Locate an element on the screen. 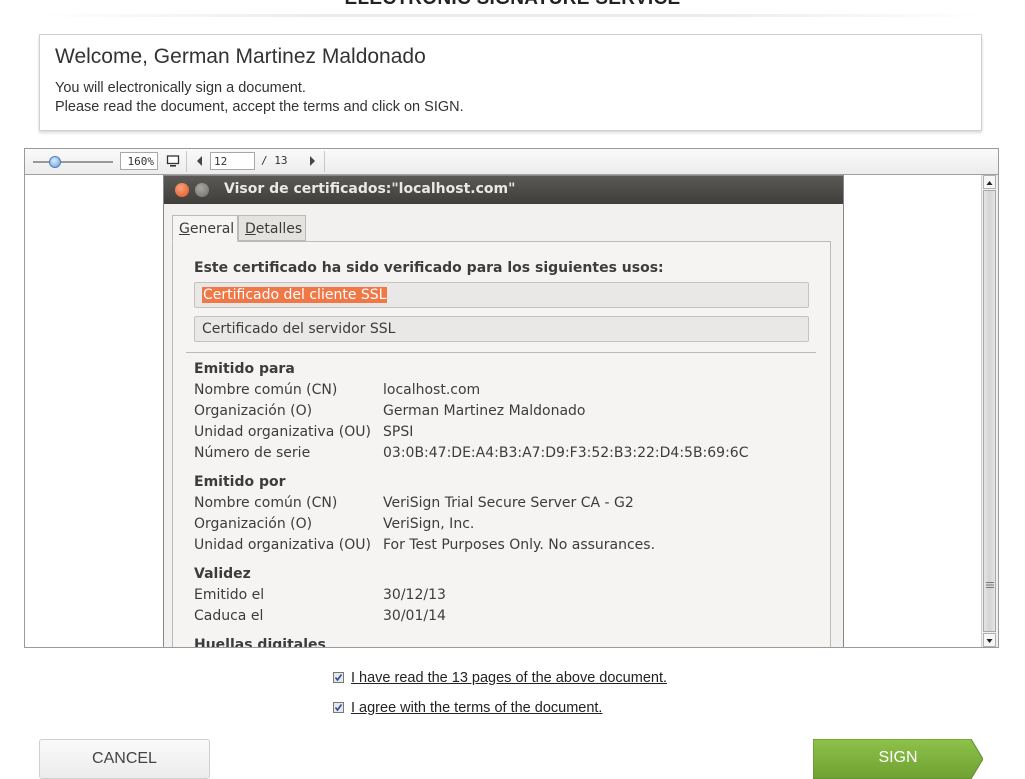 This screenshot has height=779, width=1025. tab-general-label: eneral is located at coordinates (212, 229).